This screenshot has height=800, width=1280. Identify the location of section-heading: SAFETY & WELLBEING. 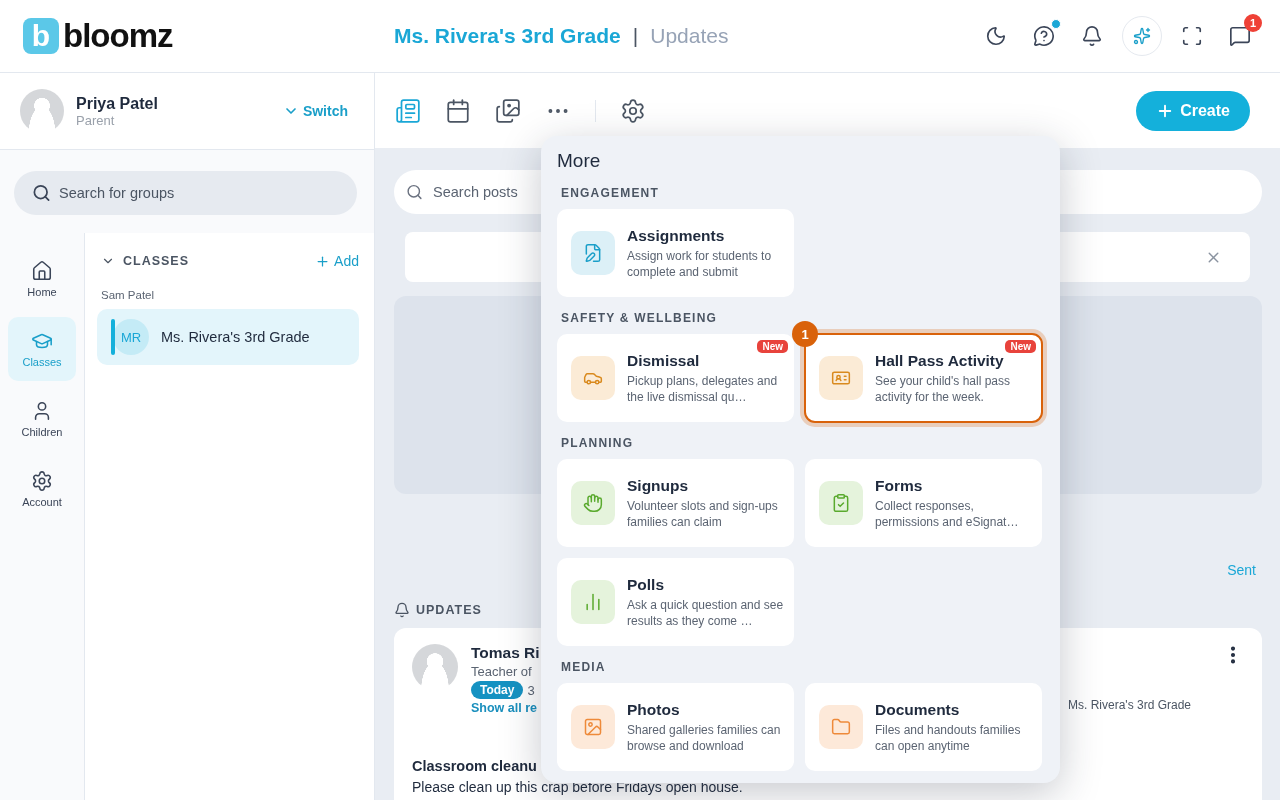
(640, 318).